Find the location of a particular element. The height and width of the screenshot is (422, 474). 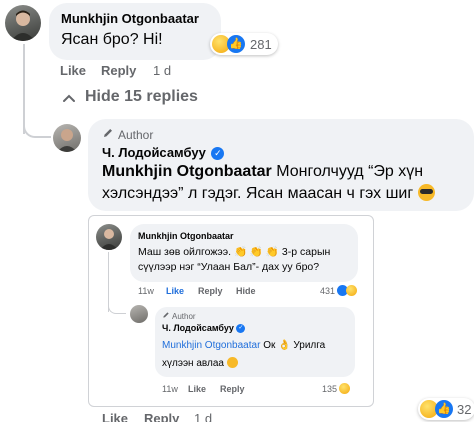

embedded-reply-author: Ч. Лодойсамбуу ✓ is located at coordinates (204, 328).